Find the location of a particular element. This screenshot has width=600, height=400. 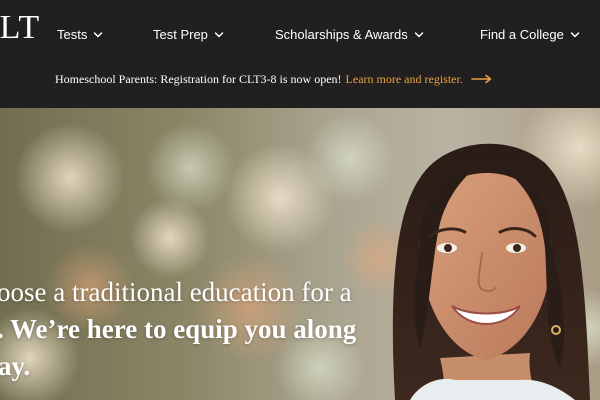

nav-item-label: Scholarships & Awards is located at coordinates (341, 34).